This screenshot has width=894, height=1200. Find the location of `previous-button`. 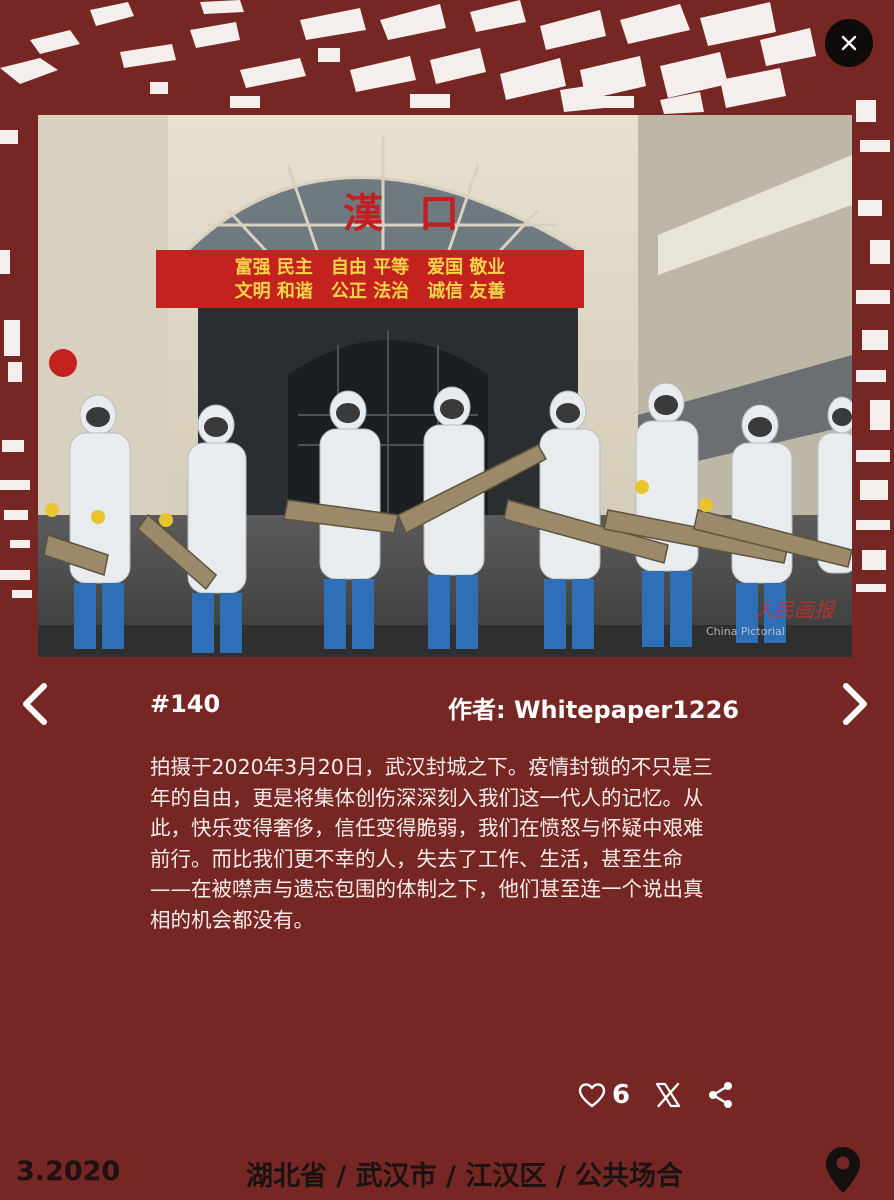

previous-button is located at coordinates (36, 704).